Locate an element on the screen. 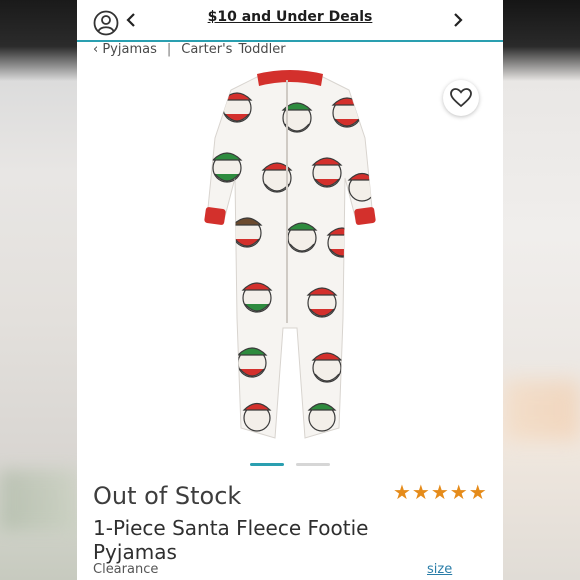 The width and height of the screenshot is (580, 580). top-bar: $10 and Under Deals is located at coordinates (290, 21).